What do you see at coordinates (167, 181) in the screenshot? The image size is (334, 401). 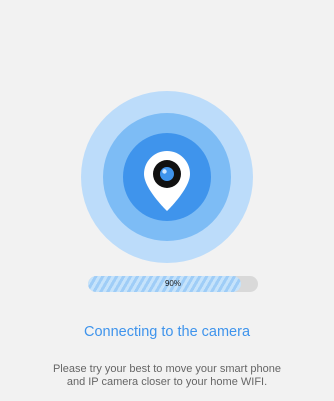 I see `location-pin-icon` at bounding box center [167, 181].